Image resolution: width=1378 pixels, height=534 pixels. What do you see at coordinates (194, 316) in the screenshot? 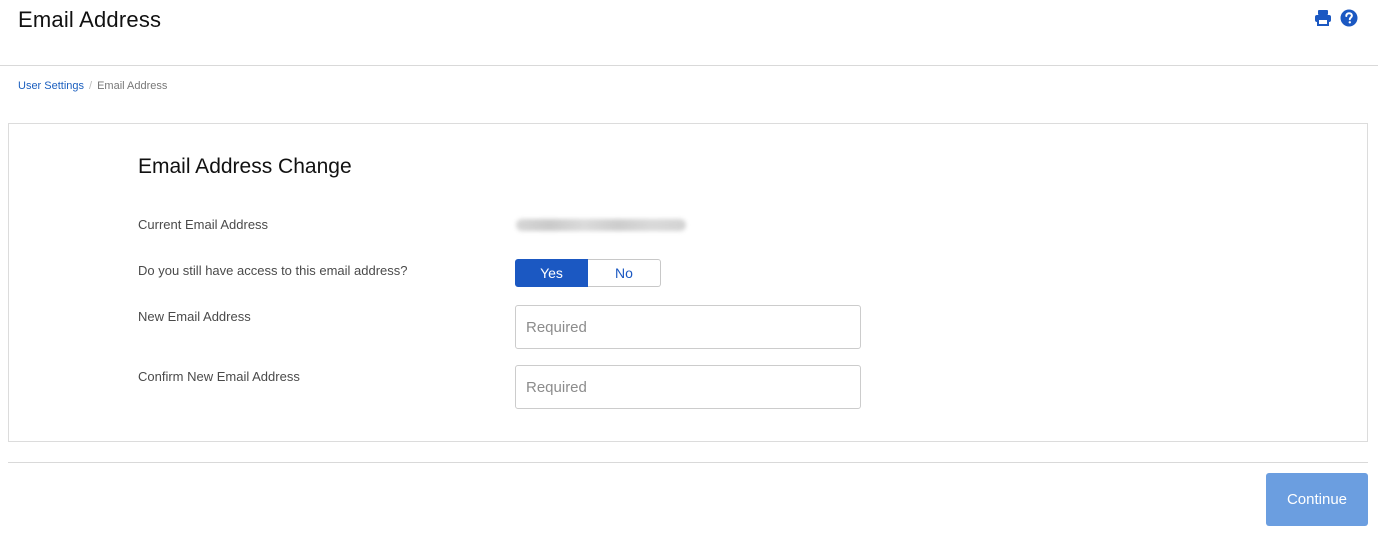
I see `new-email-label: New Email Address` at bounding box center [194, 316].